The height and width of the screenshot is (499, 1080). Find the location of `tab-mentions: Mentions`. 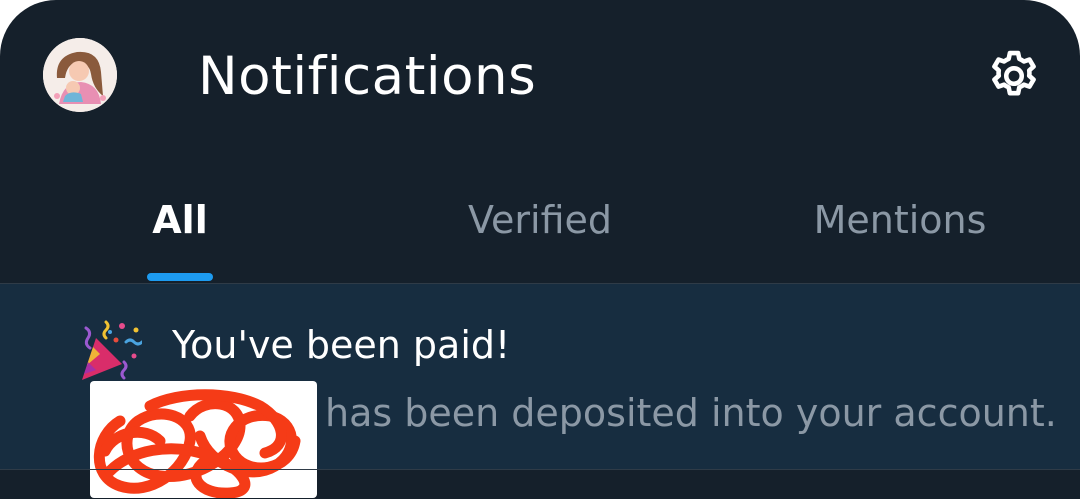

tab-mentions: Mentions is located at coordinates (900, 232).